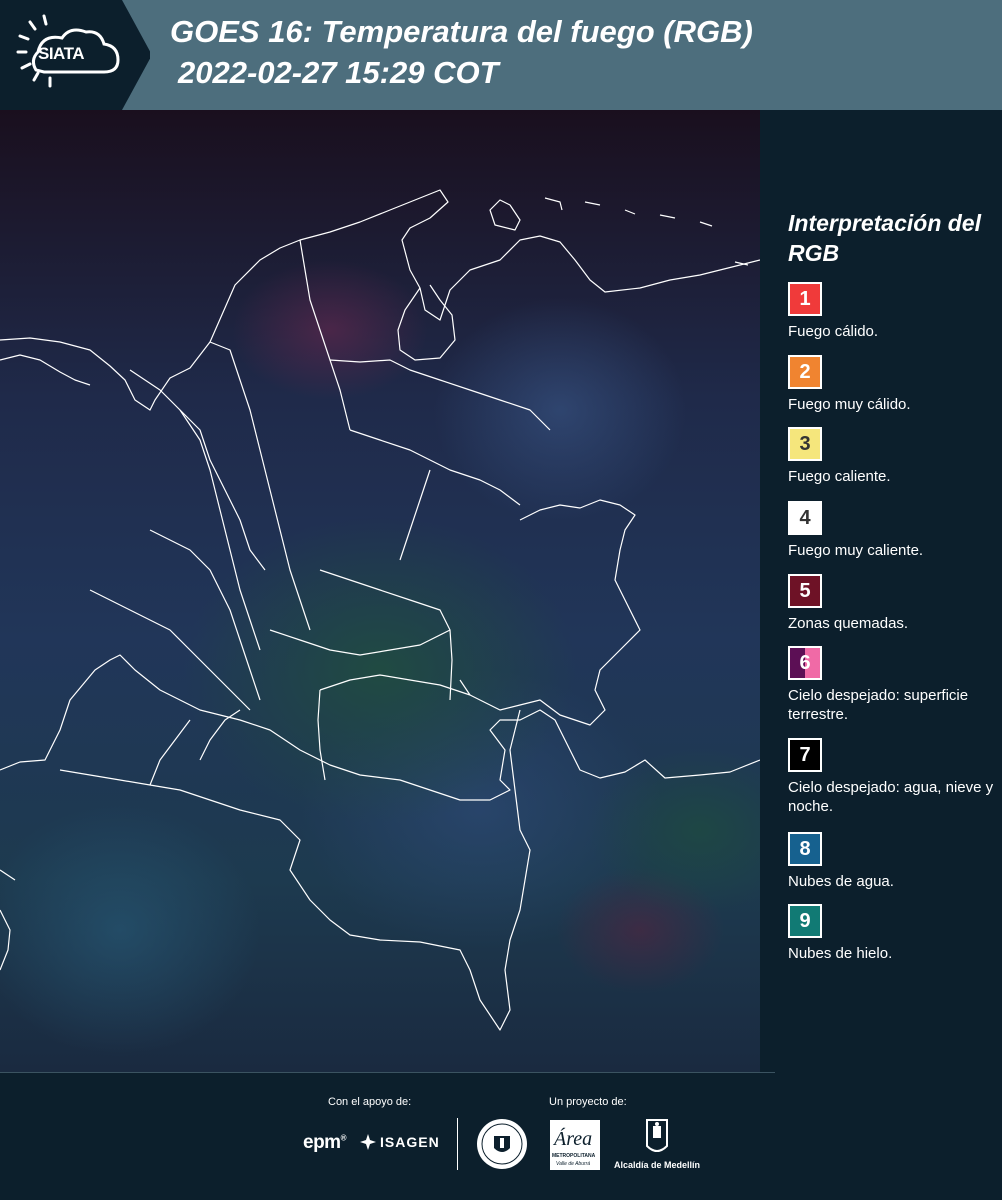  What do you see at coordinates (61, 53) in the screenshot?
I see `siata-logo-text: SIATA` at bounding box center [61, 53].